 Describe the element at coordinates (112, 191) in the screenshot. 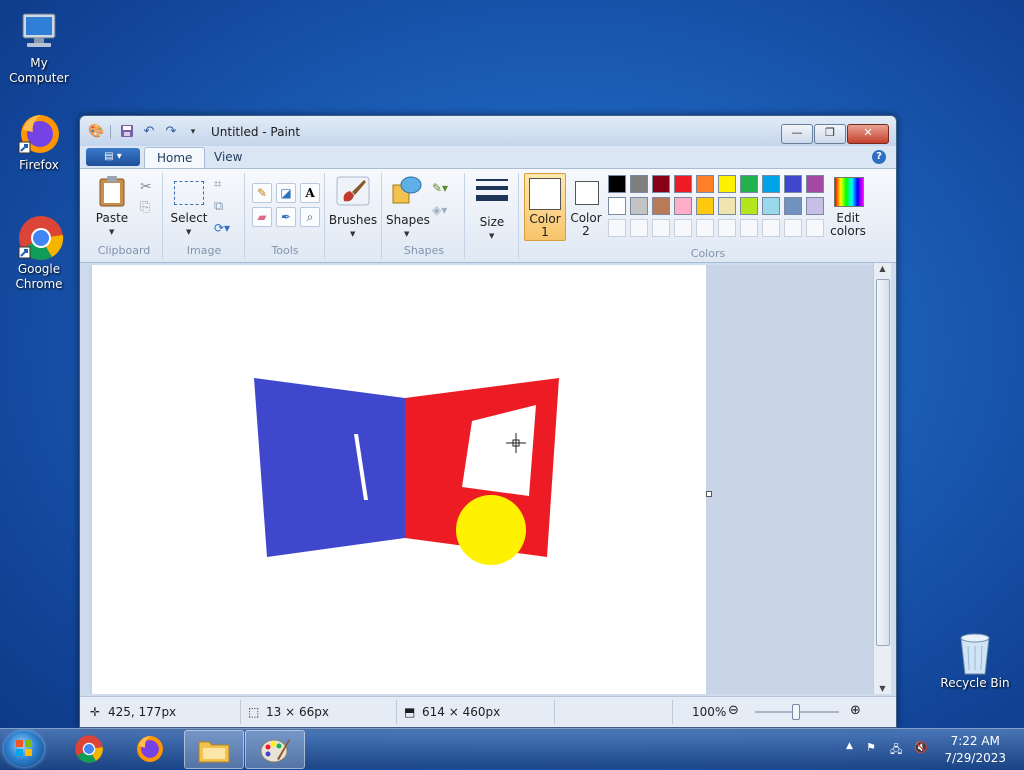

I see `clipboard-icon` at that location.